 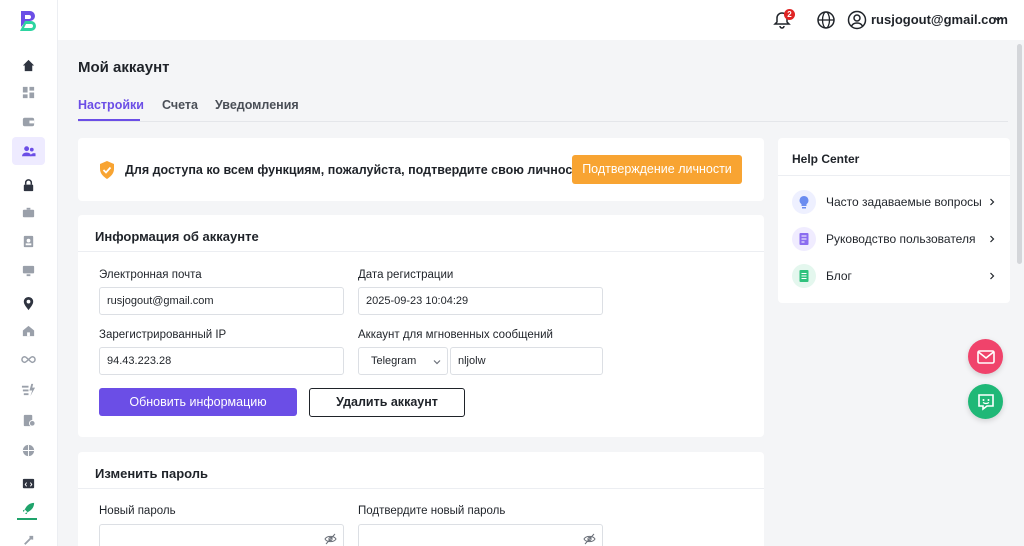 I want to click on extra-nav-icon, so click(x=28, y=539).